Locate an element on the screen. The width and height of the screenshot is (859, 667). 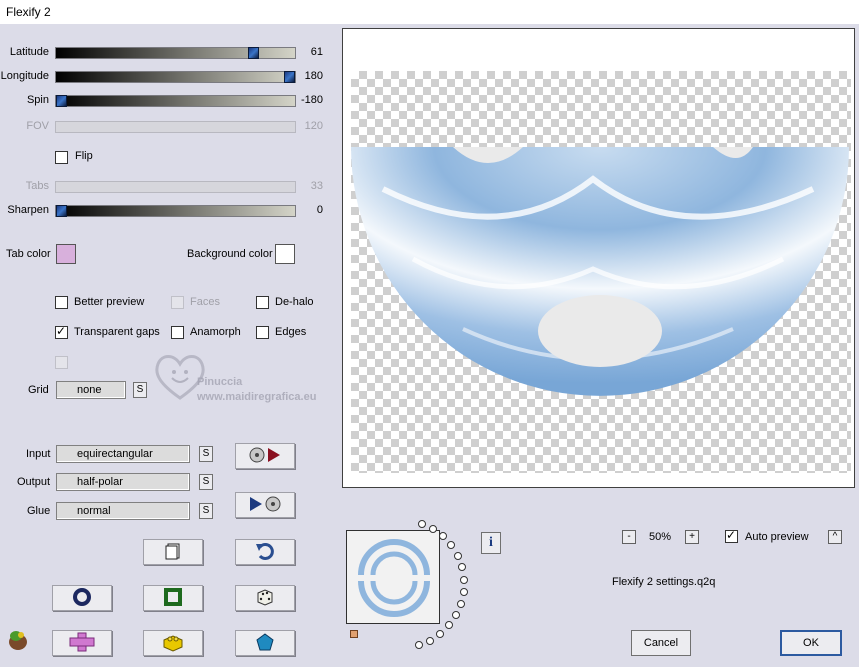
output-save-button is located at coordinates (265, 505).